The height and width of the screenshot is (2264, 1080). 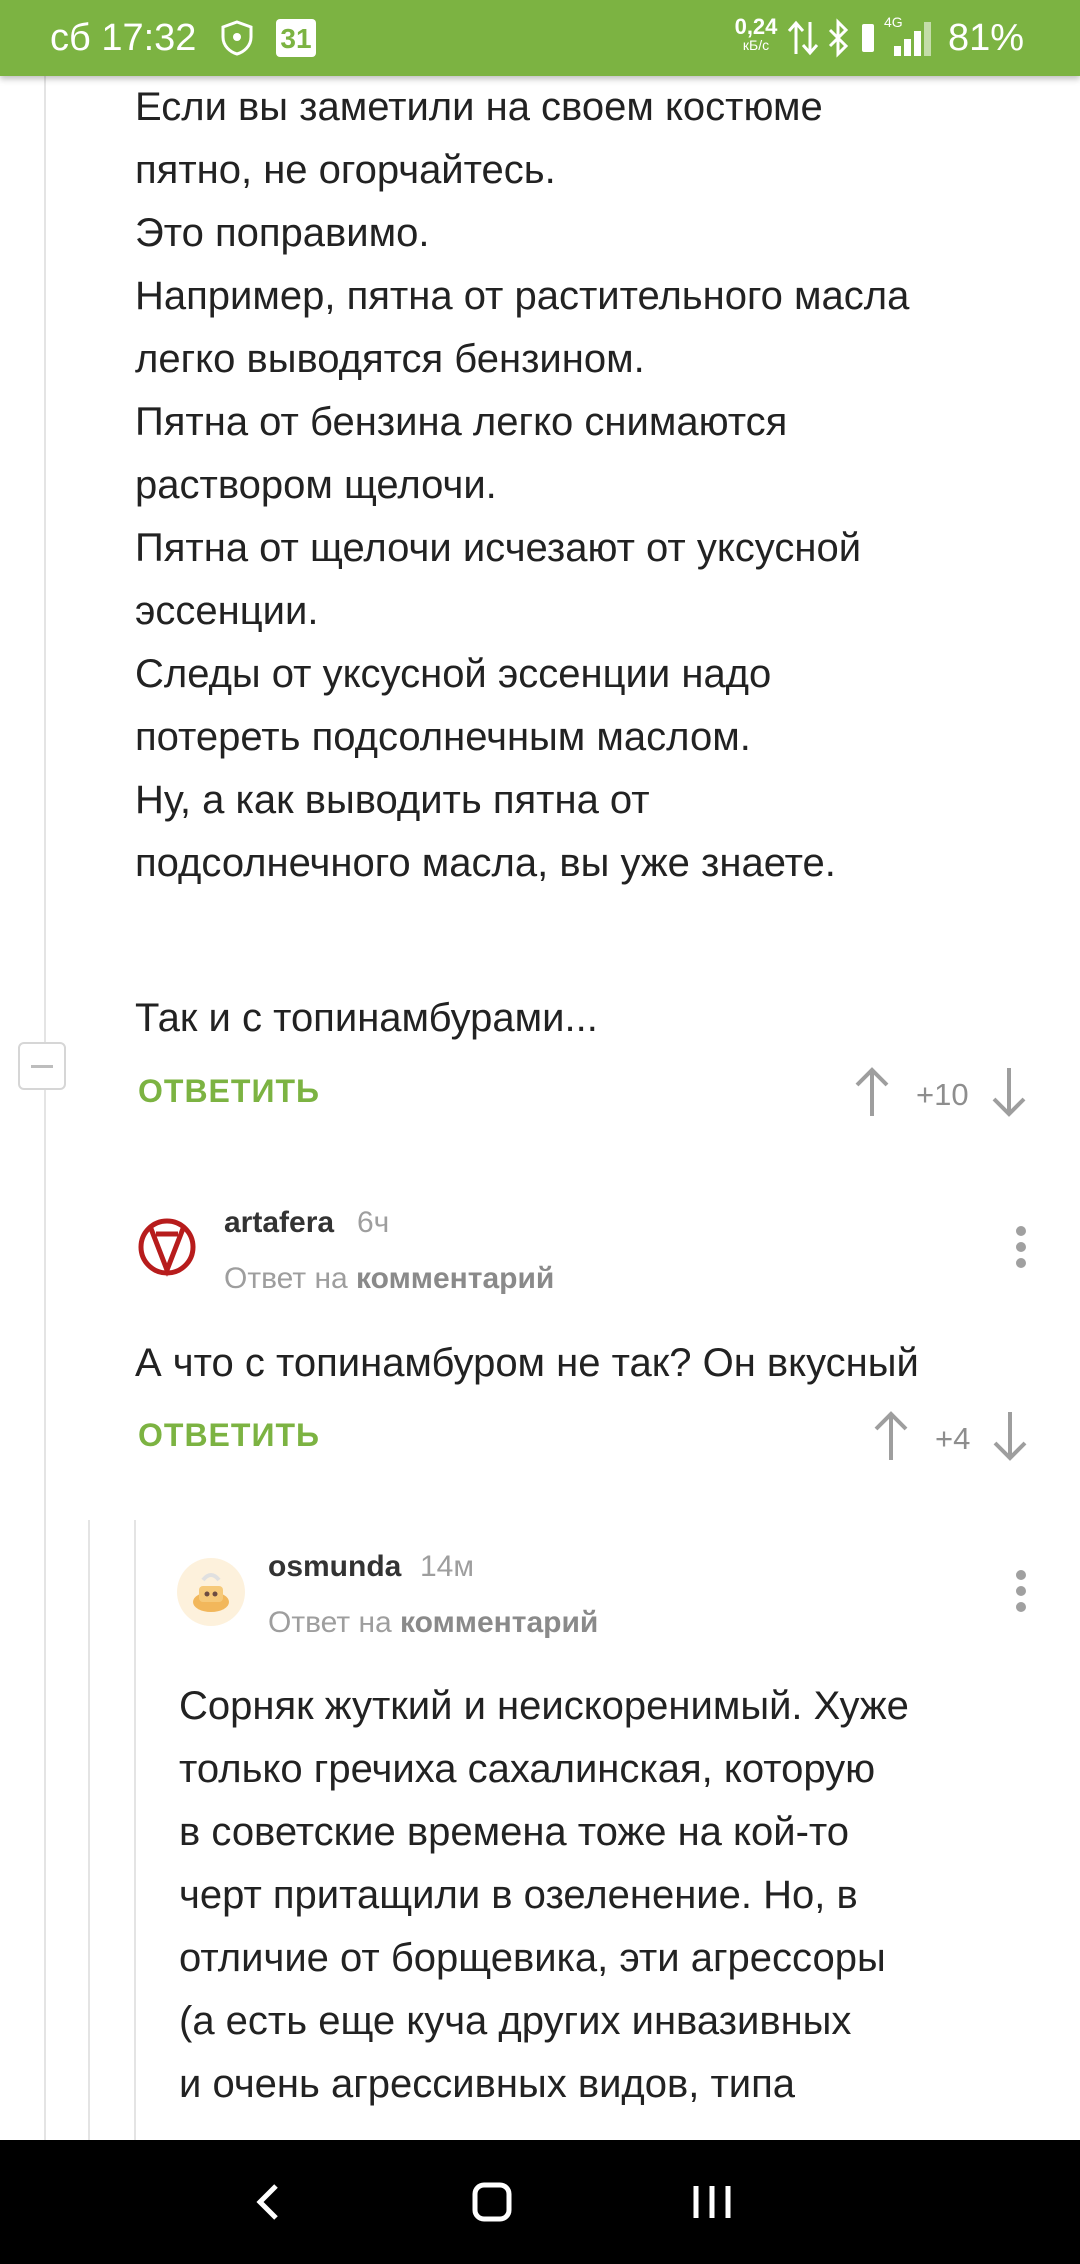 I want to click on vote-controls: +4, so click(x=950, y=1438).